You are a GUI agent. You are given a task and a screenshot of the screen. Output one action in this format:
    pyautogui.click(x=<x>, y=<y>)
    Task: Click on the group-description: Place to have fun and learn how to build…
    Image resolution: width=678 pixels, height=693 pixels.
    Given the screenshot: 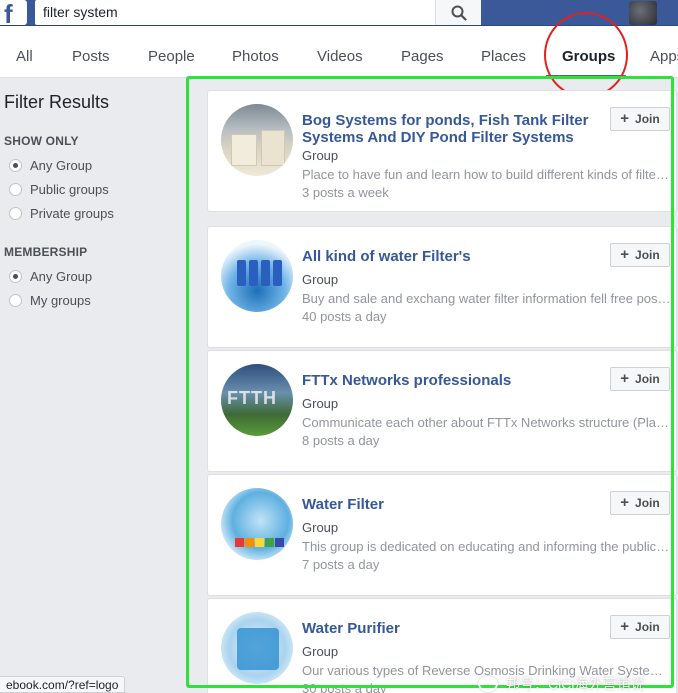 What is the action you would take?
    pyautogui.click(x=487, y=174)
    